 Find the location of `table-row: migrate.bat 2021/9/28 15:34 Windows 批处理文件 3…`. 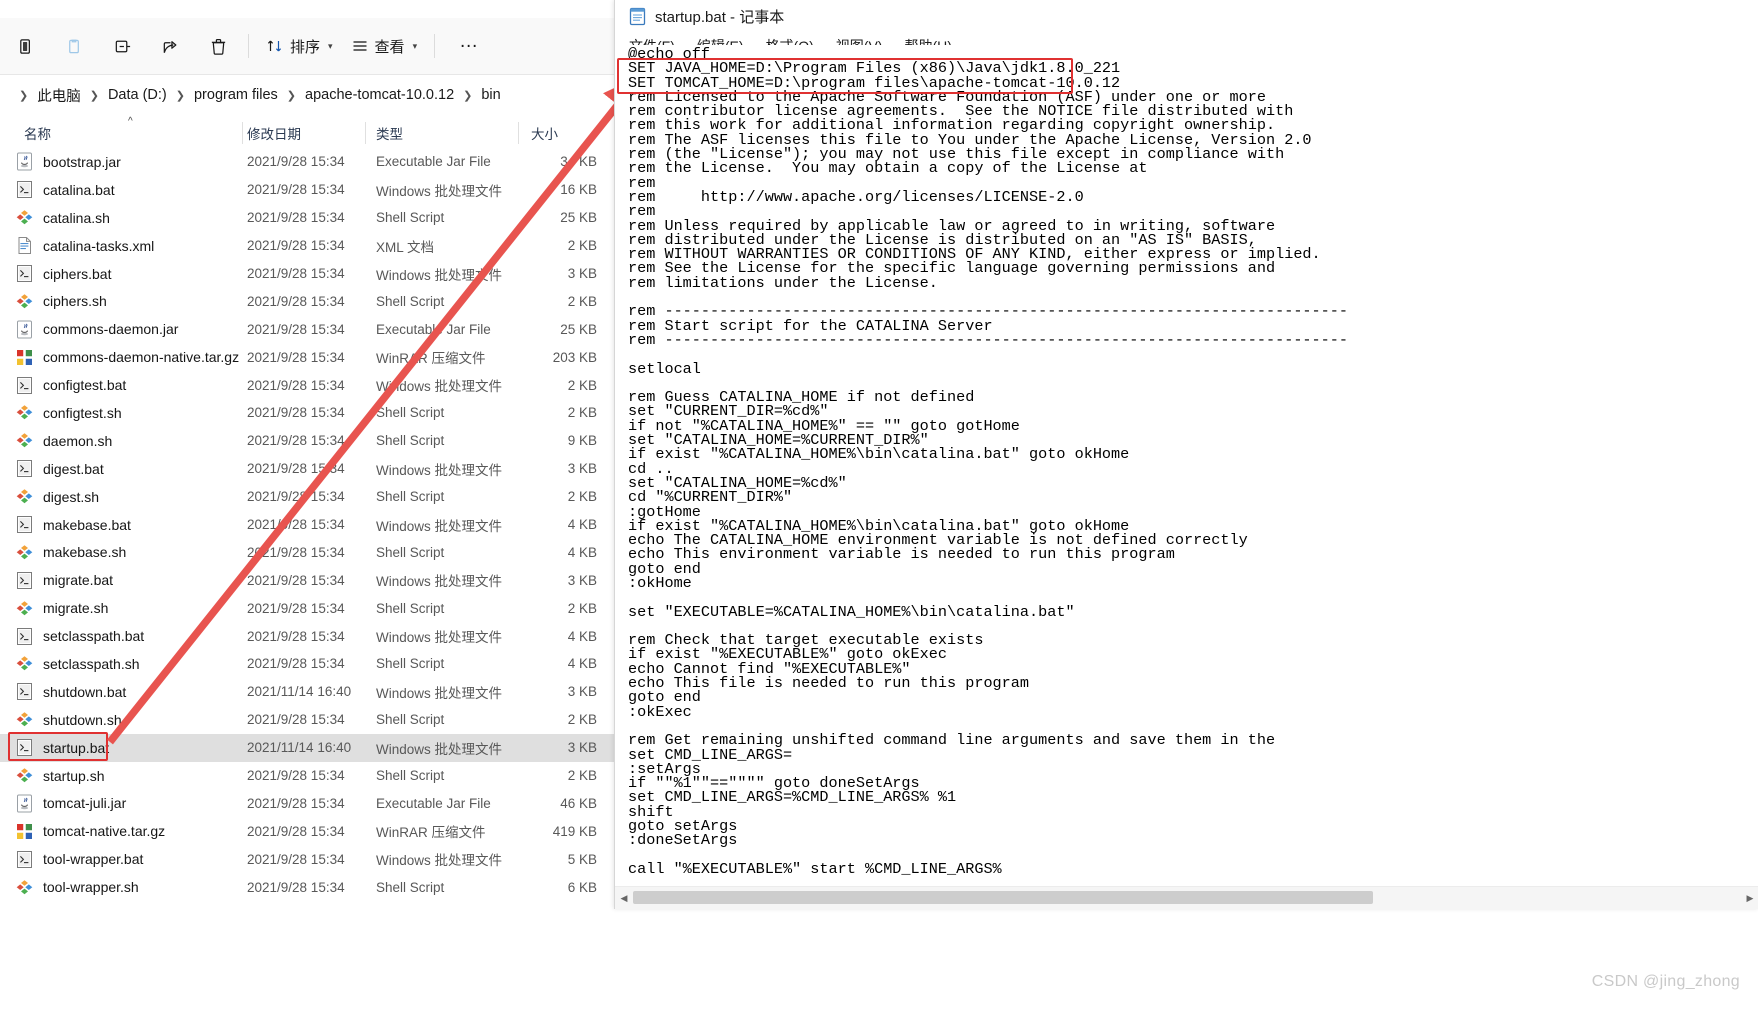

table-row: migrate.bat 2021/9/28 15:34 Windows 批处理文件 3… is located at coordinates (307, 580).